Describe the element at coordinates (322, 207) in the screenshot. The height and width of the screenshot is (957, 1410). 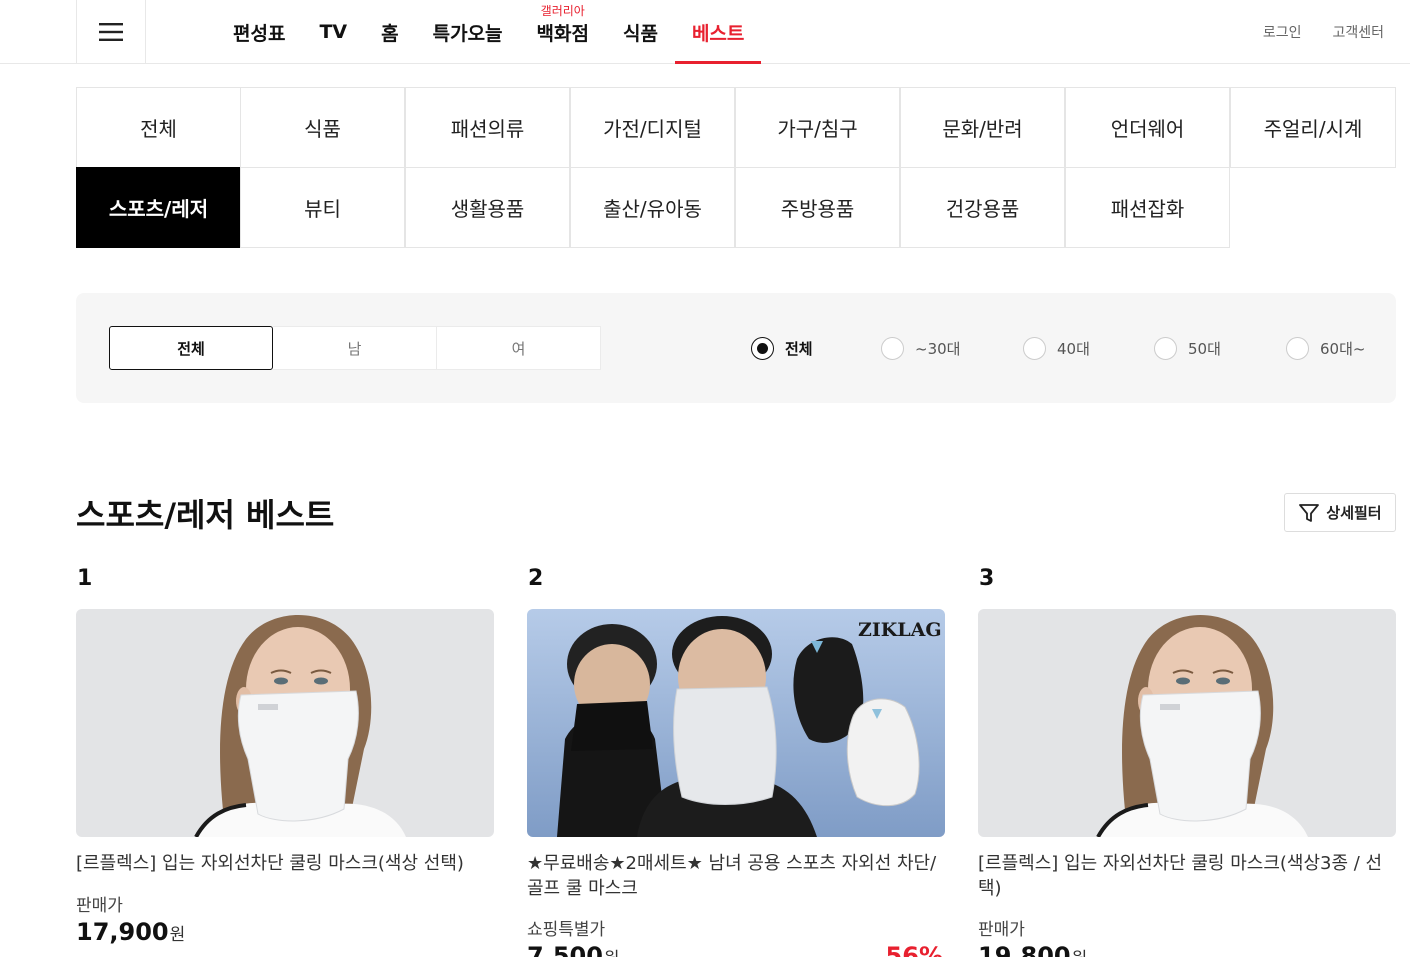
I see `category-beauty: 뷰티` at that location.